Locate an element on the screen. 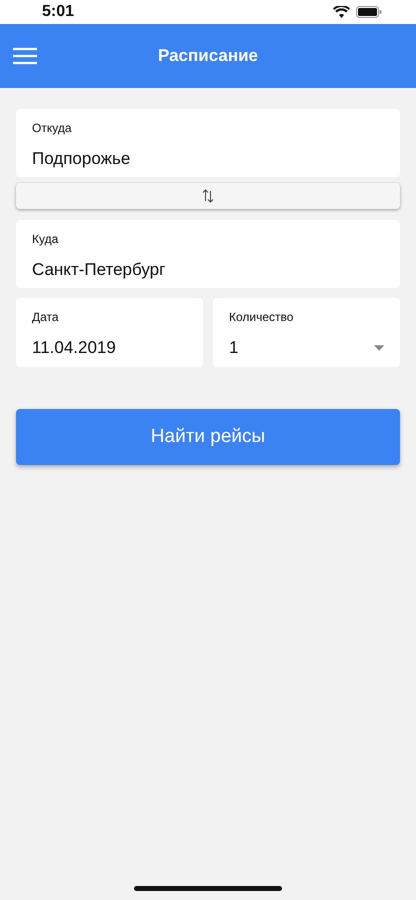  dropdown-caret-icon is located at coordinates (379, 348).